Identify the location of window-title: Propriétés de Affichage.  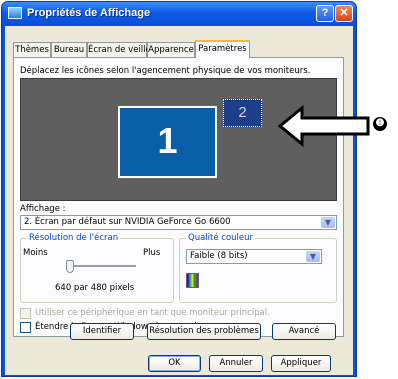
(89, 13).